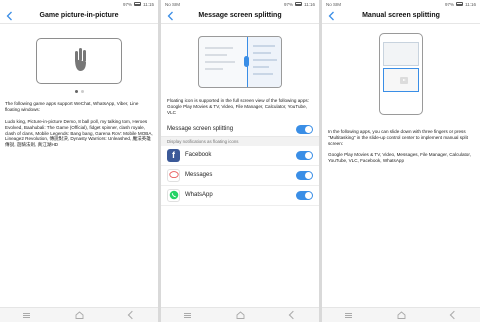 This screenshot has height=322, width=480. I want to click on screen-header: Message screen splitting, so click(240, 16).